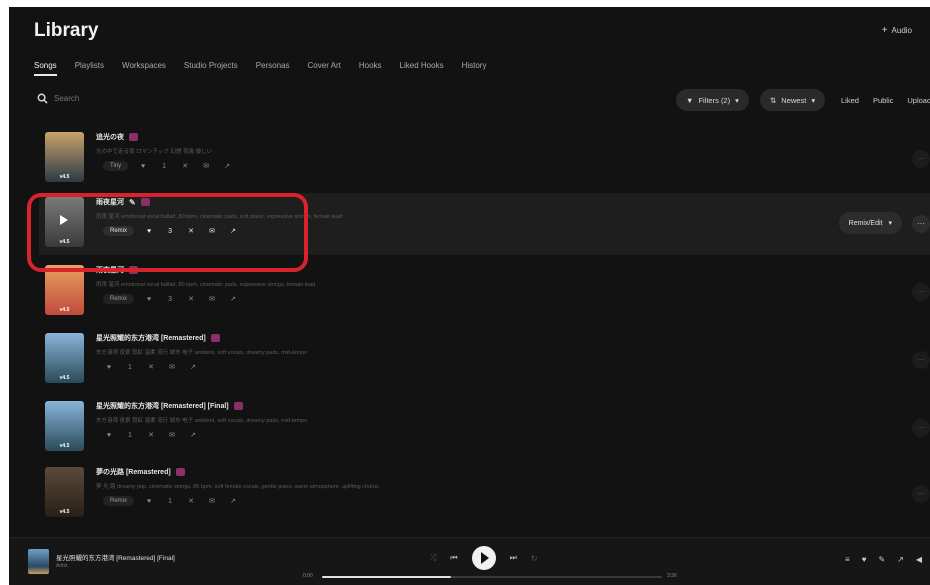  I want to click on link-liked: Liked, so click(850, 100).